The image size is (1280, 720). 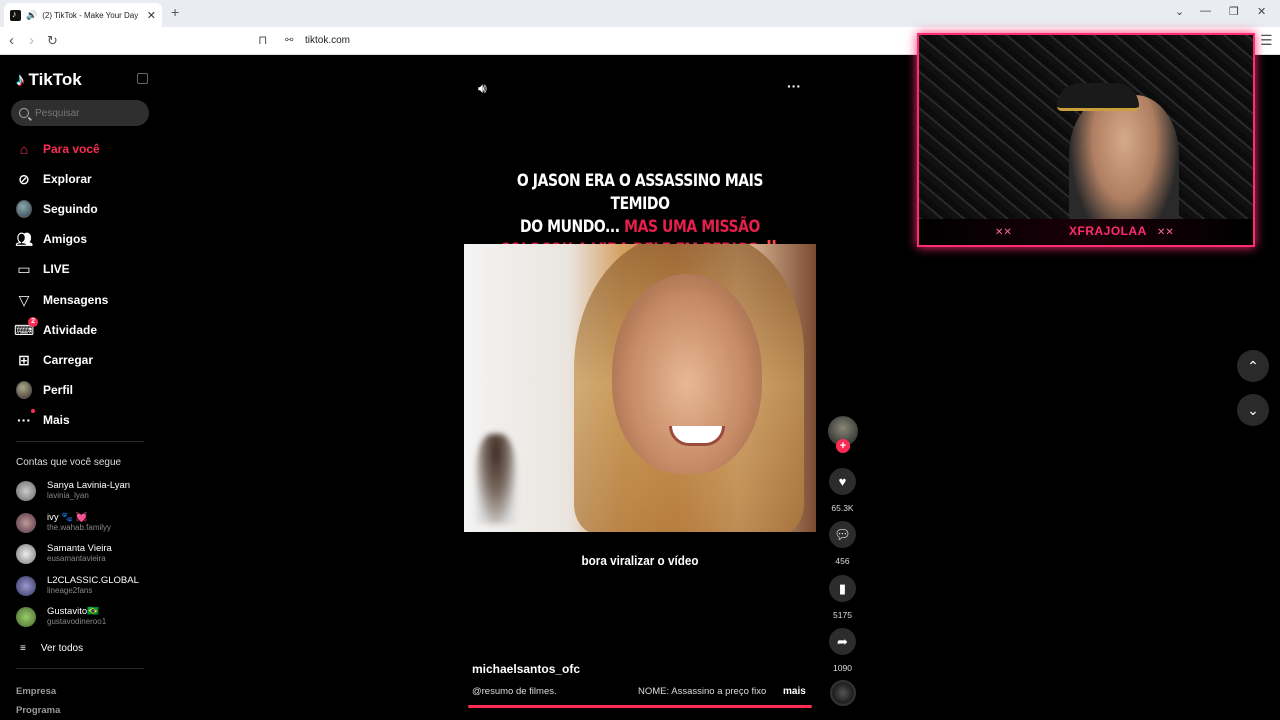 I want to click on video-frame-background-person, so click(x=496, y=479).